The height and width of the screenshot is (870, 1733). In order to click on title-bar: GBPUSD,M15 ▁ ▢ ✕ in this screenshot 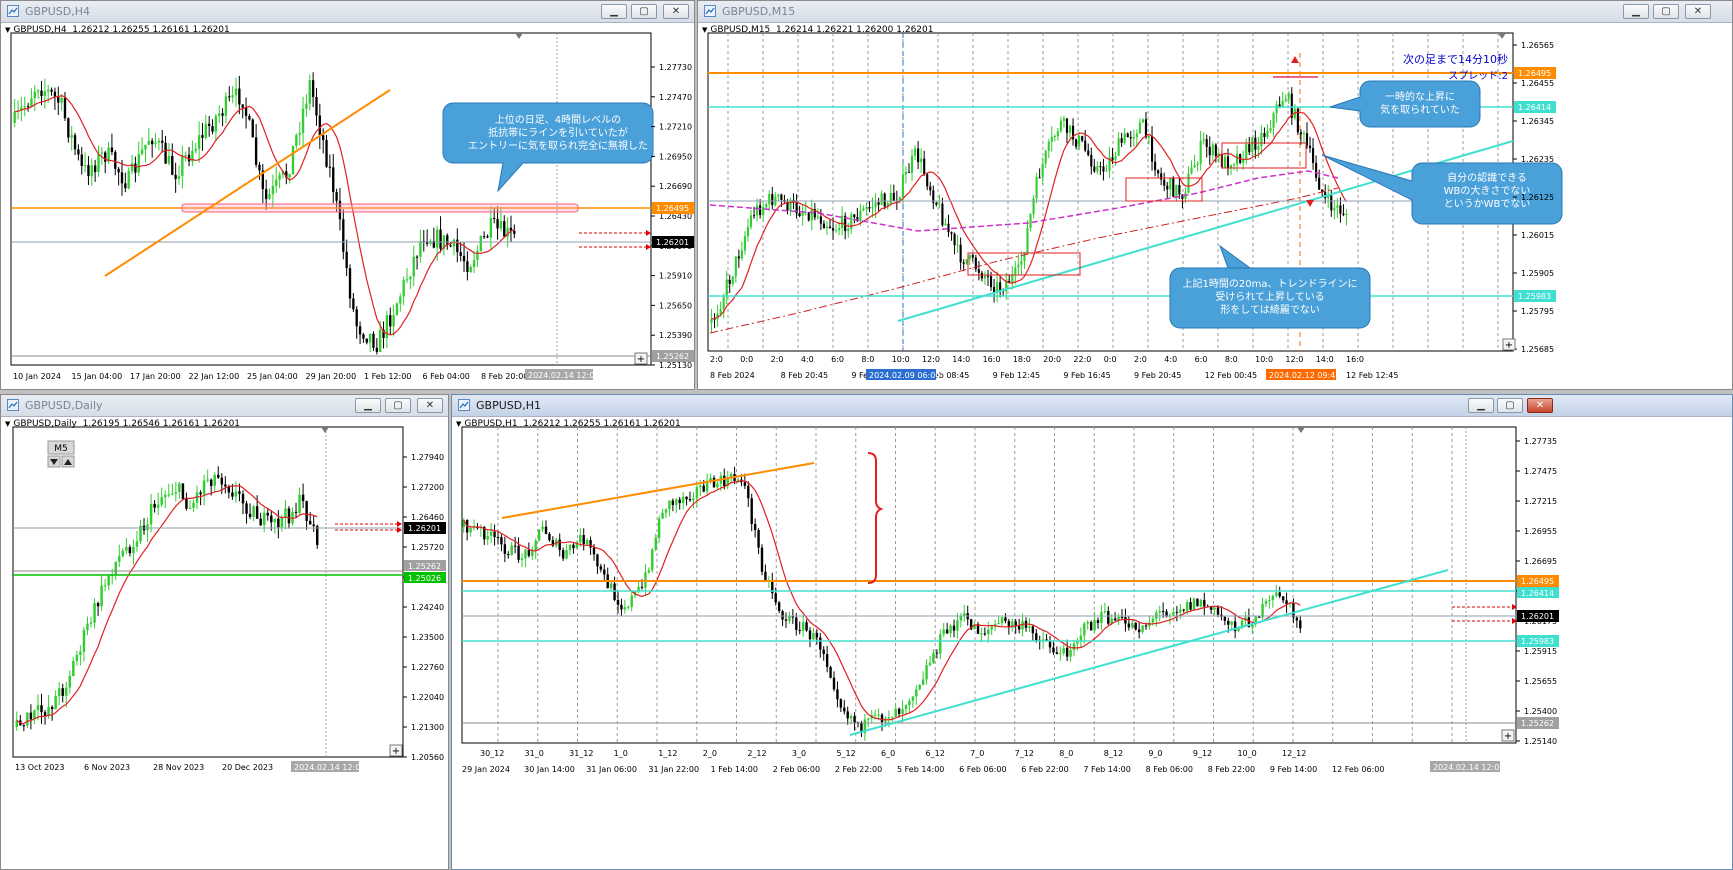, I will do `click(1215, 12)`.